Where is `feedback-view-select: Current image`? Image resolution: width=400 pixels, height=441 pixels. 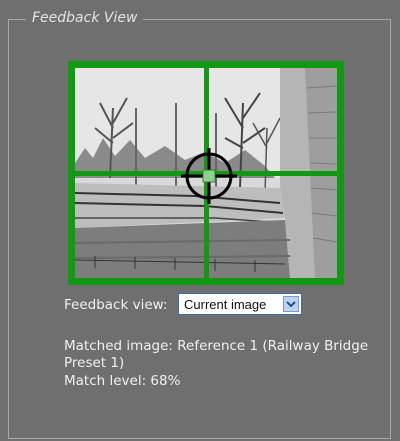
feedback-view-select: Current image is located at coordinates (240, 304).